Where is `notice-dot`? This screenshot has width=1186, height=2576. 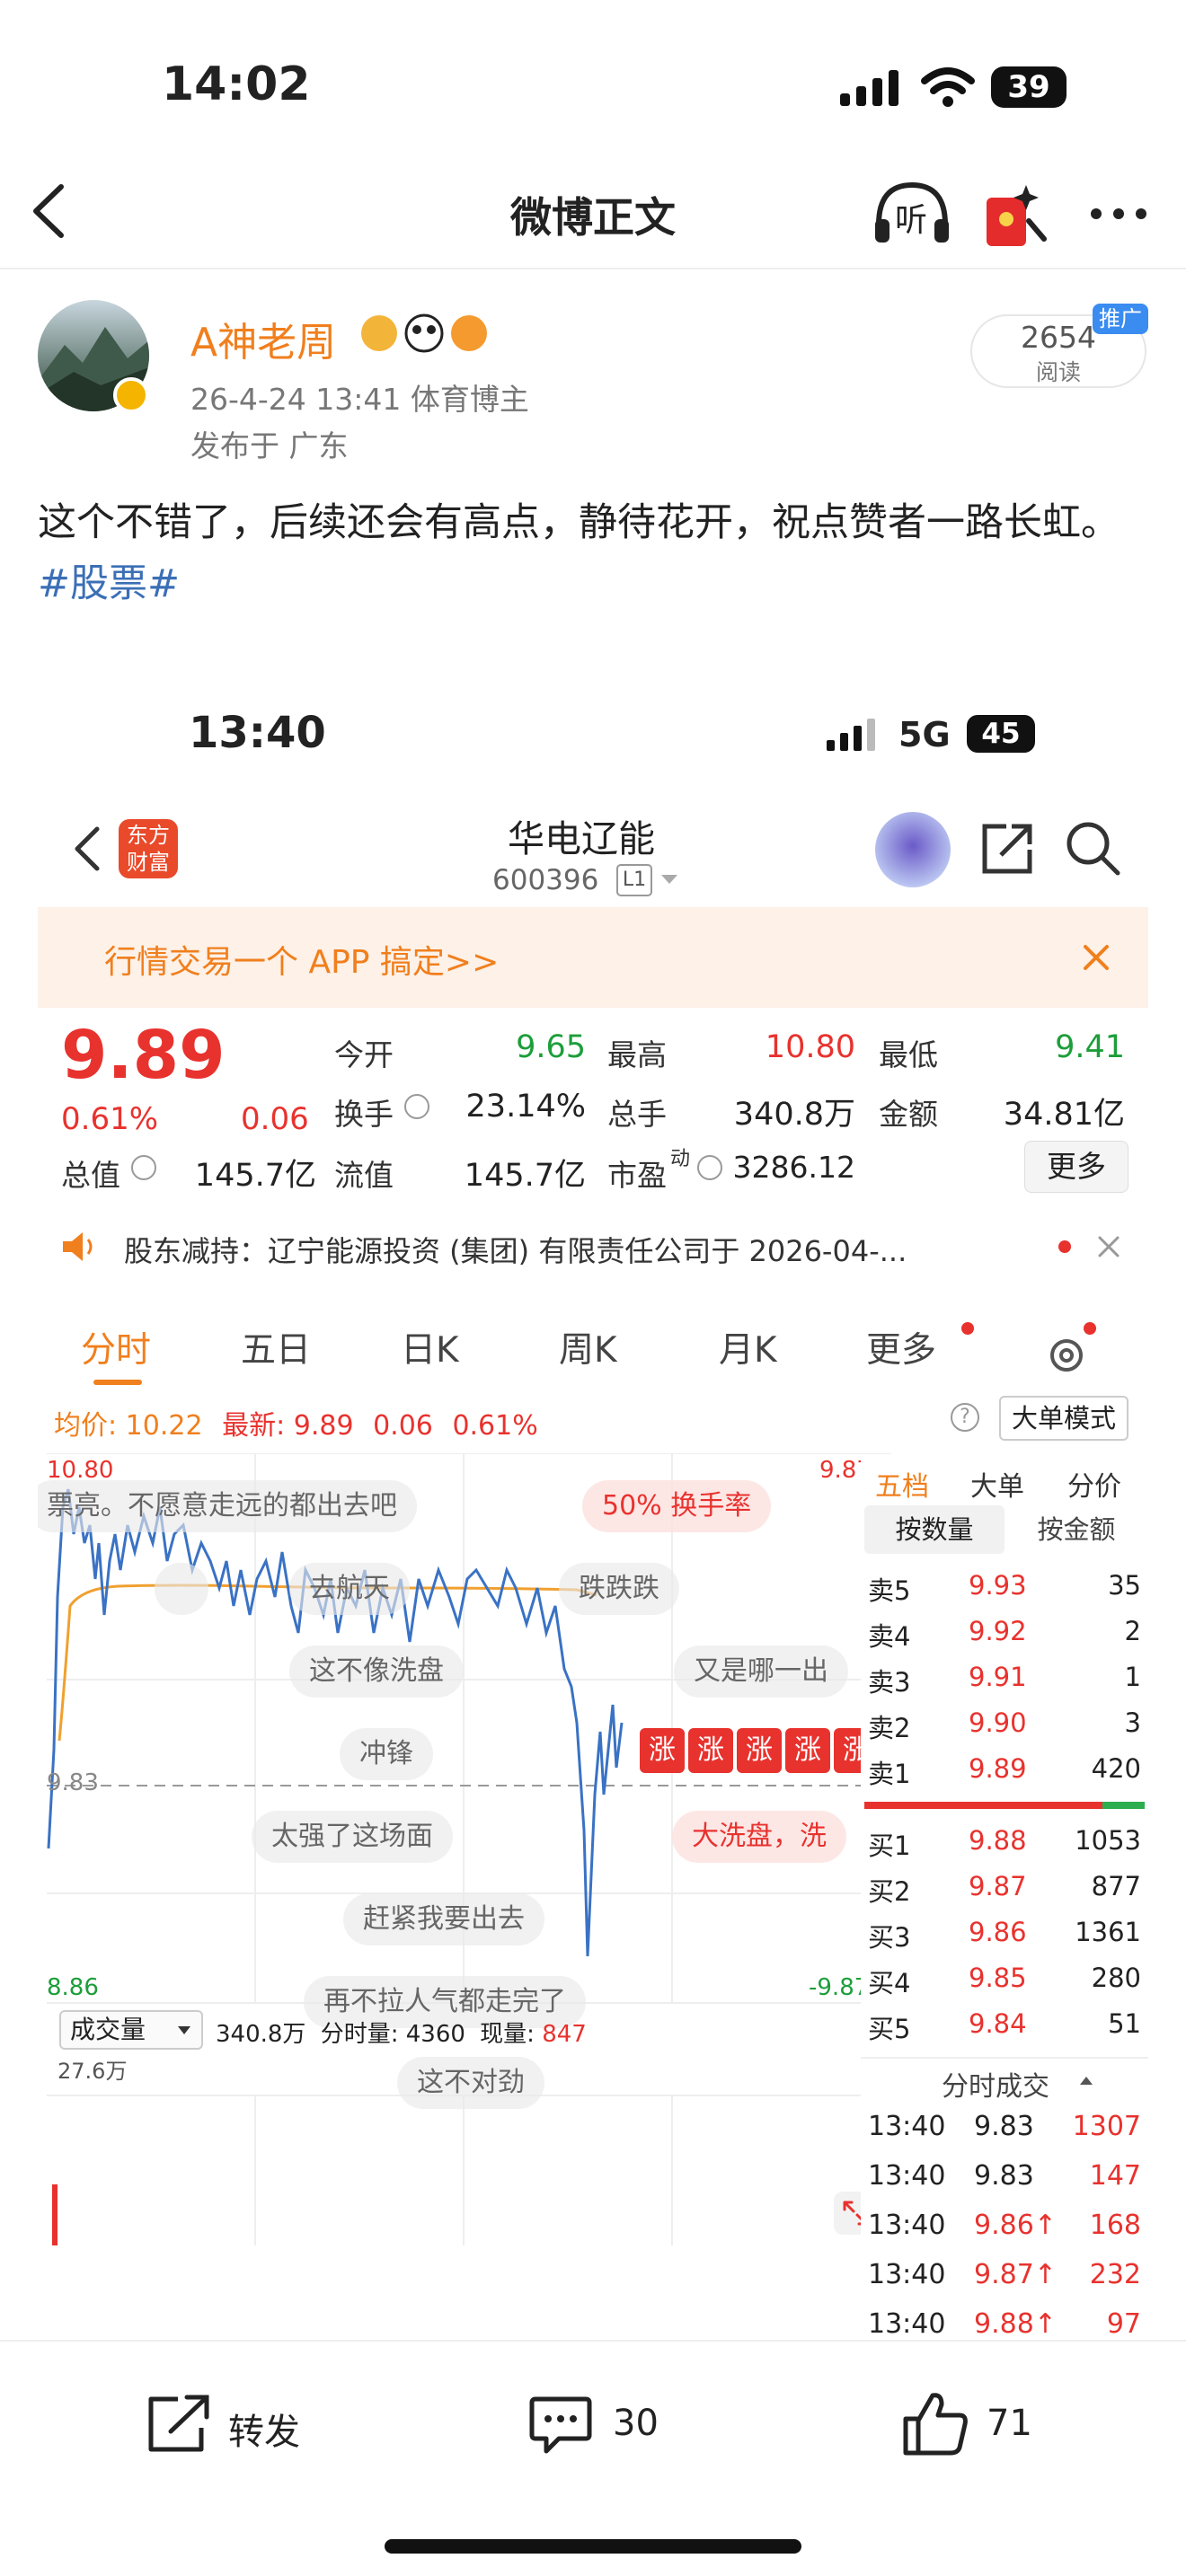 notice-dot is located at coordinates (1064, 1246).